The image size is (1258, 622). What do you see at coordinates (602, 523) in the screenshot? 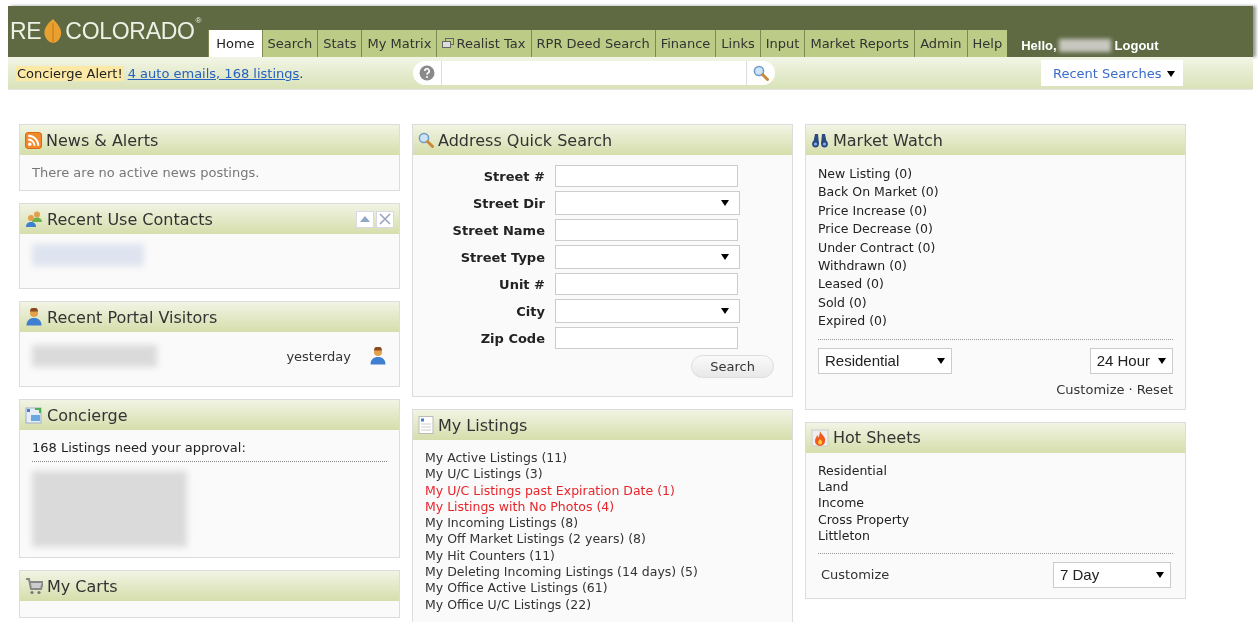
I see `listing-link: My Incoming Listings (8)` at bounding box center [602, 523].